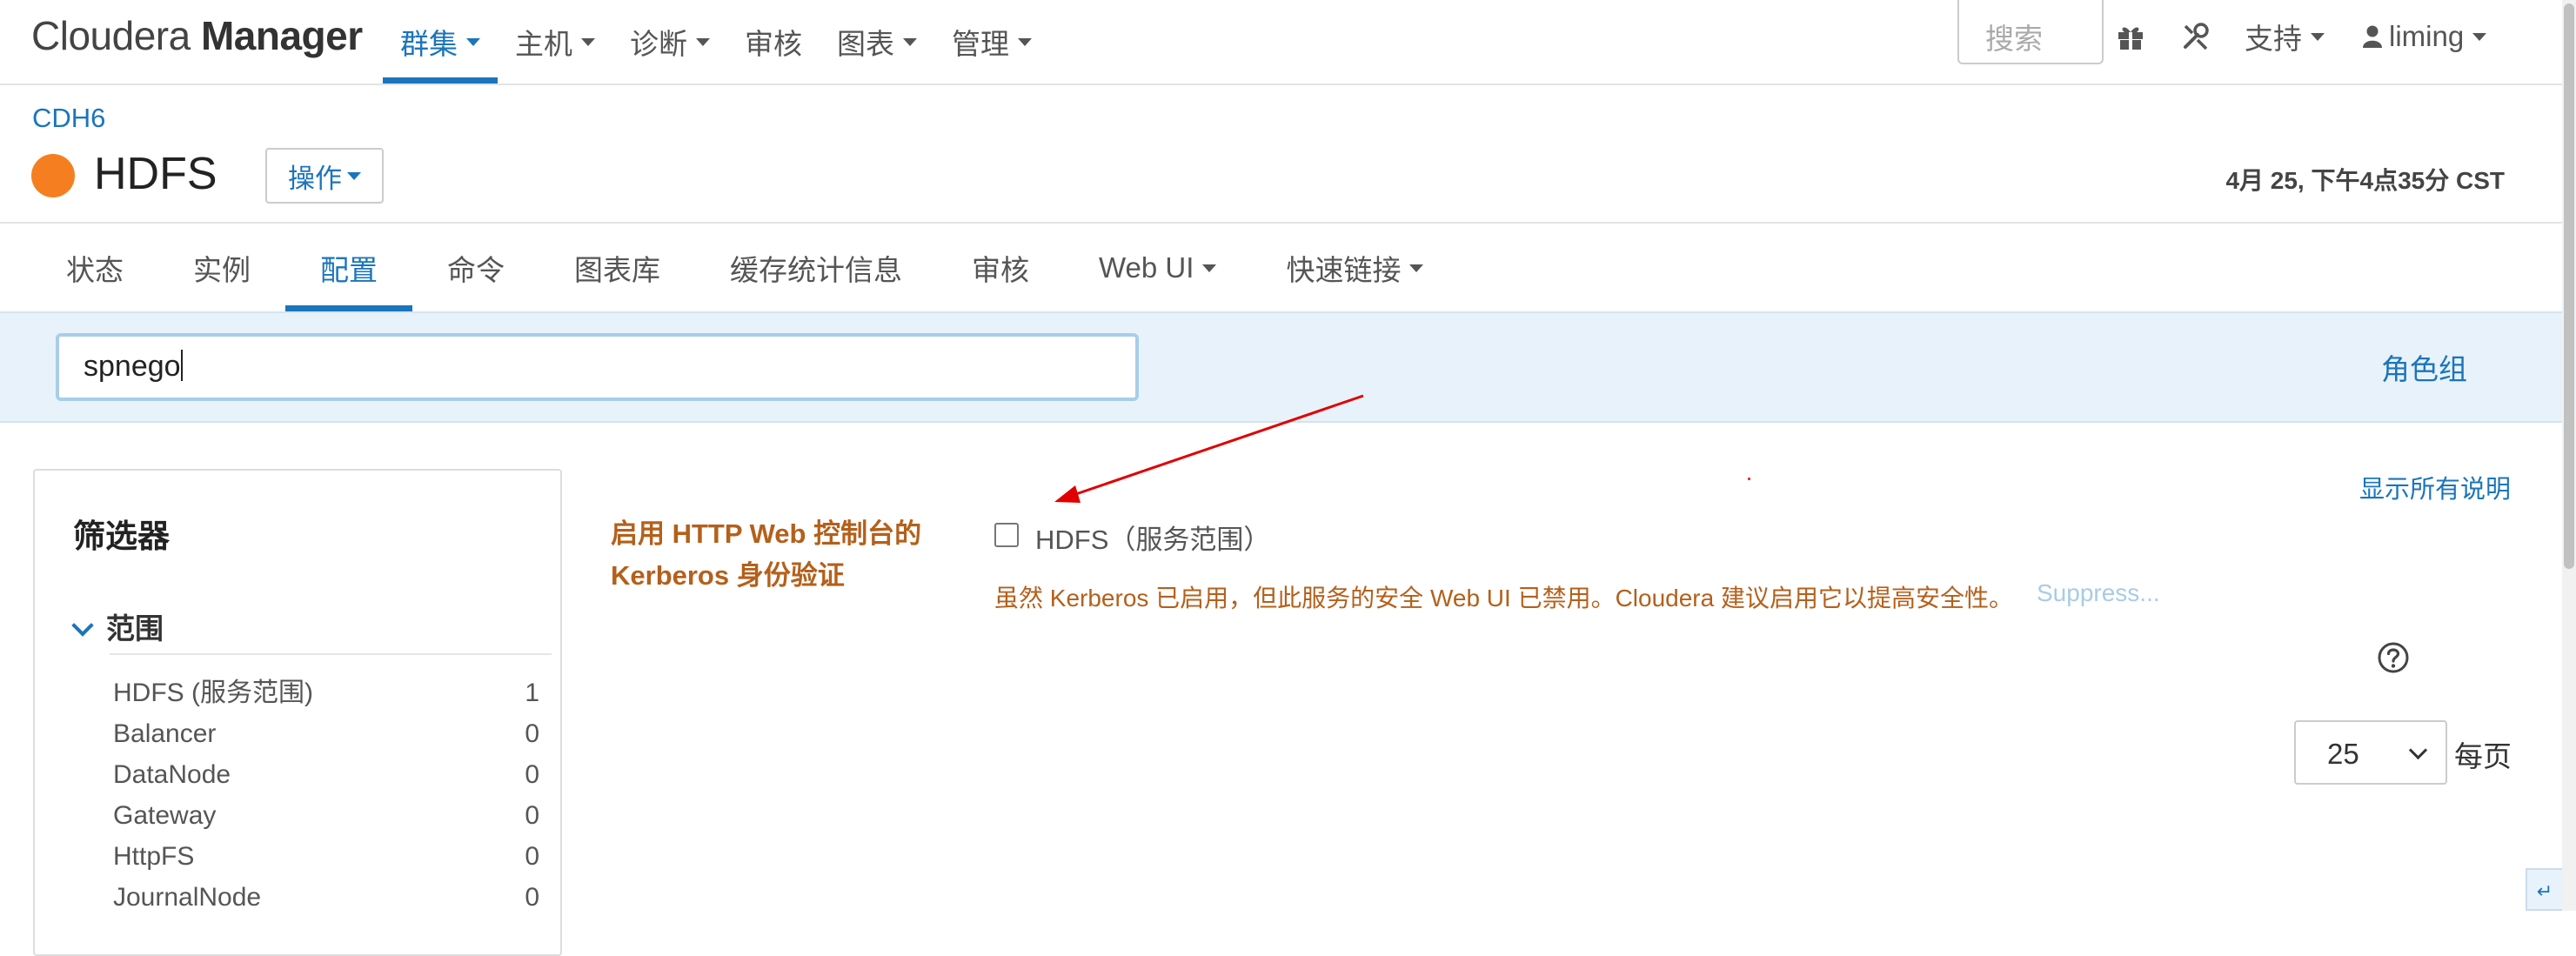 This screenshot has height=956, width=2576. Describe the element at coordinates (281, 35) in the screenshot. I see `logo-text-bold: Manager` at that location.